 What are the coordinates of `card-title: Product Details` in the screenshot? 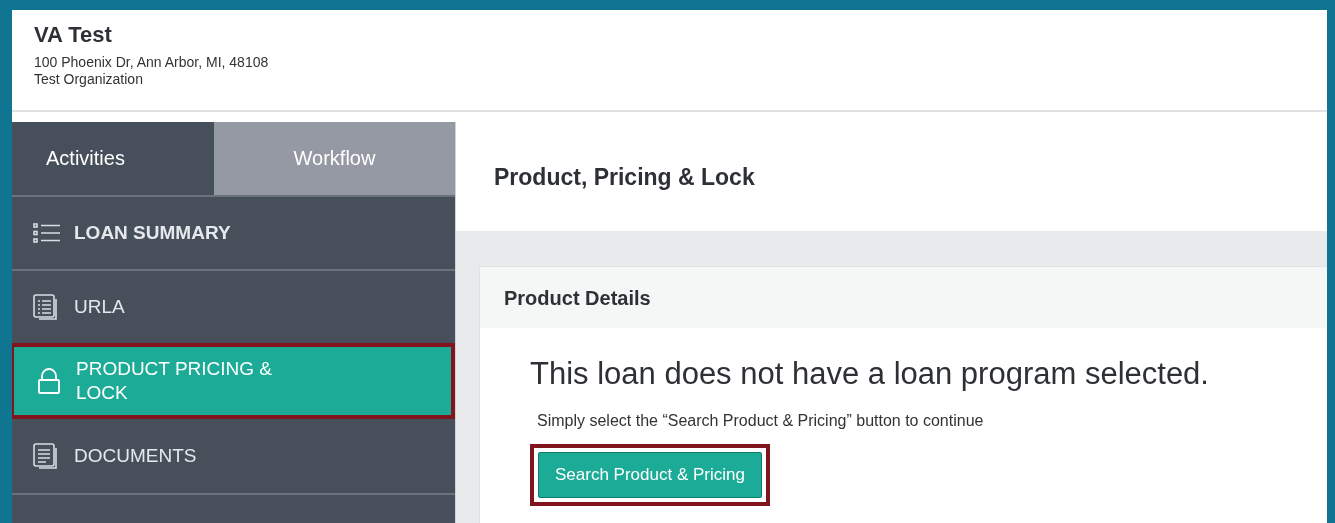 It's located at (903, 297).